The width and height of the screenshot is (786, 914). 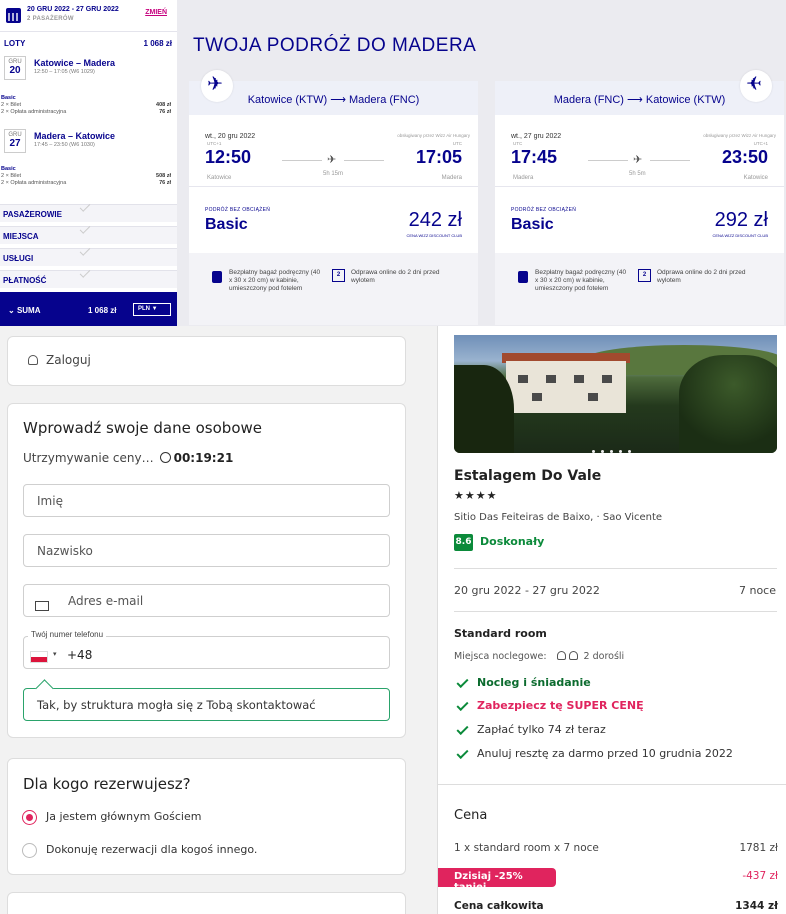 I want to click on departure-time: 12:50, so click(x=228, y=157).